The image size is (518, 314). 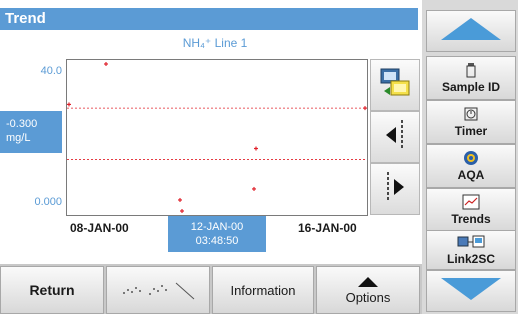 I want to click on scroll-right-button, so click(x=395, y=189).